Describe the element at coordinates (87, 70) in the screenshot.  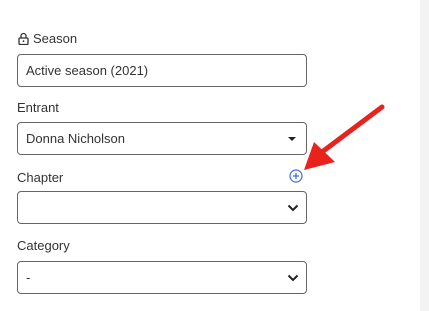
I see `season-value: Active season (2021)` at that location.